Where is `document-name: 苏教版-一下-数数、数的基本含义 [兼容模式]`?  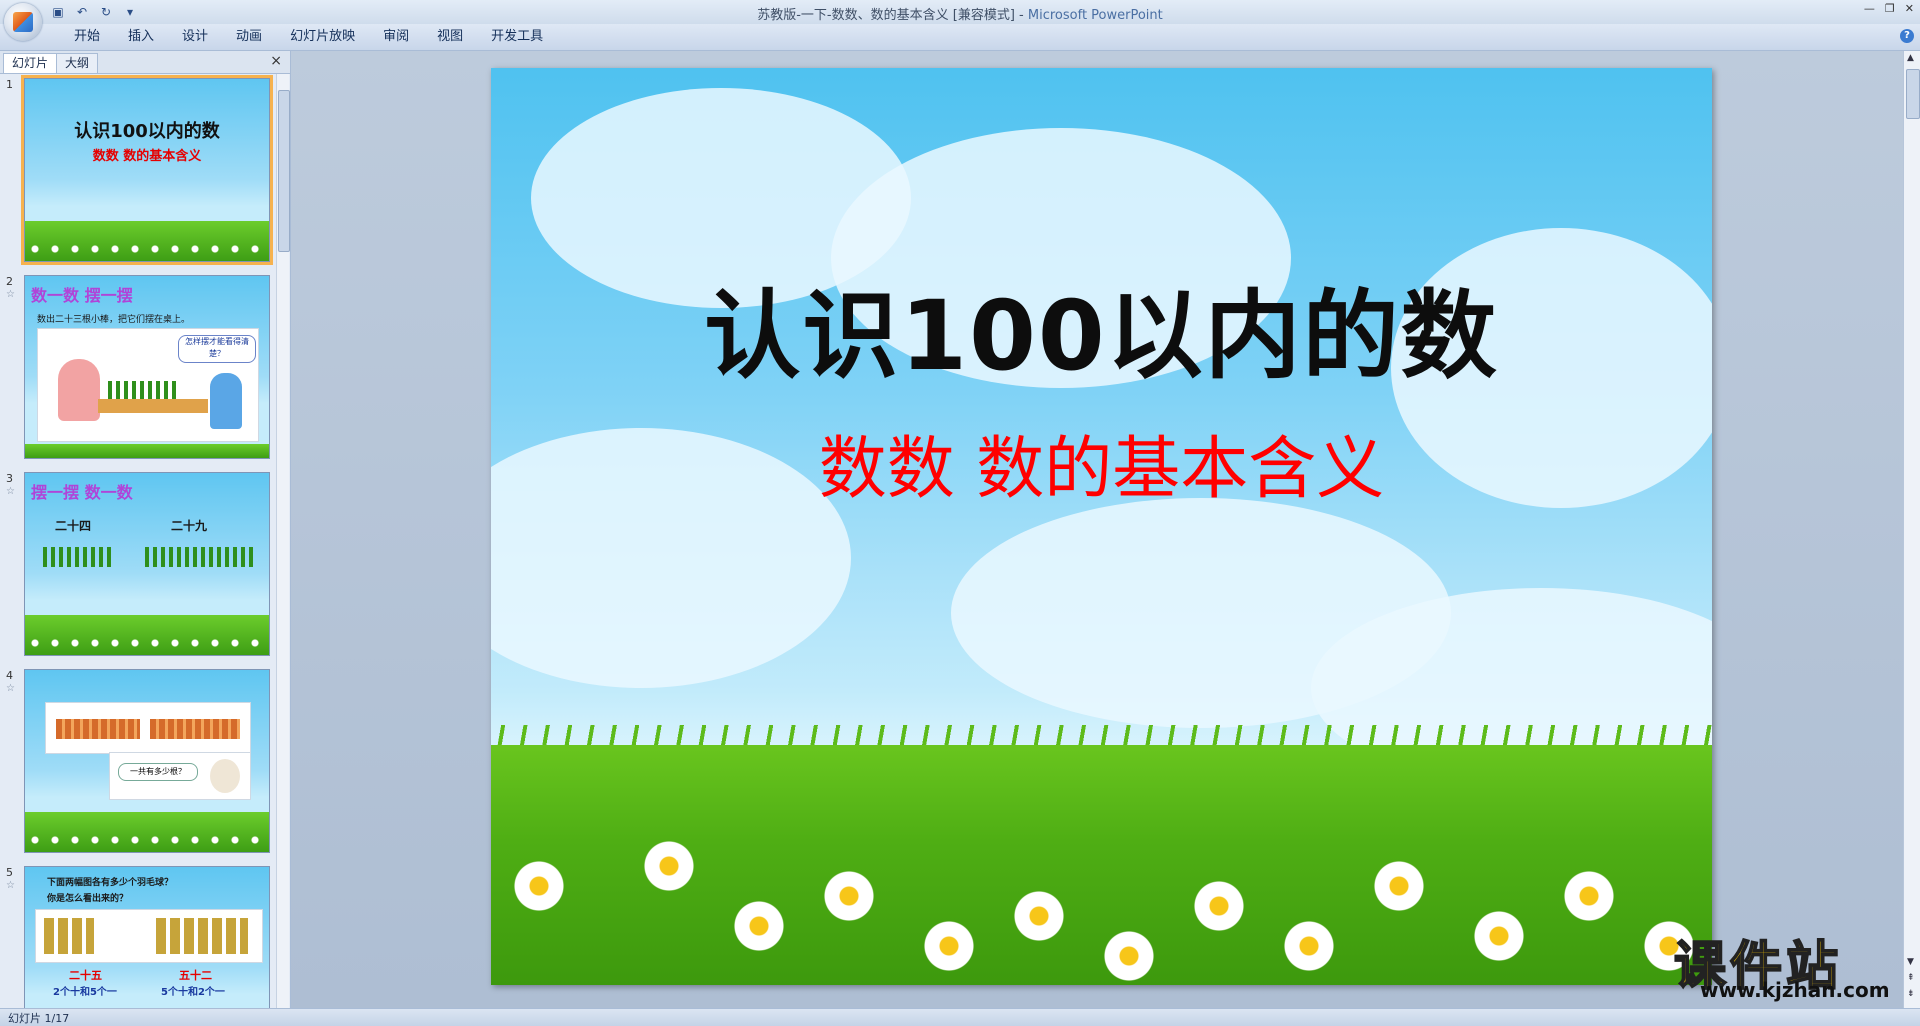 document-name: 苏教版-一下-数数、数的基本含义 [兼容模式] is located at coordinates (886, 15).